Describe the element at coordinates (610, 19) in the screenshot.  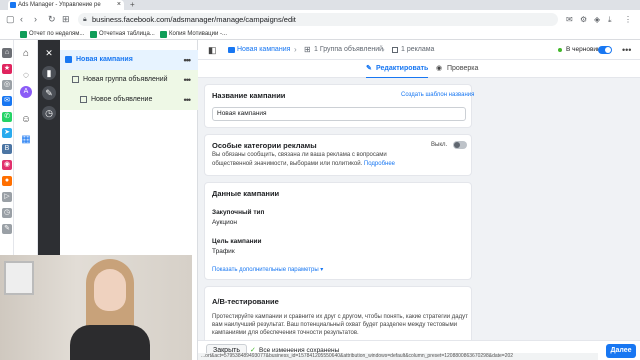
I see `download-icon: ⤓` at that location.